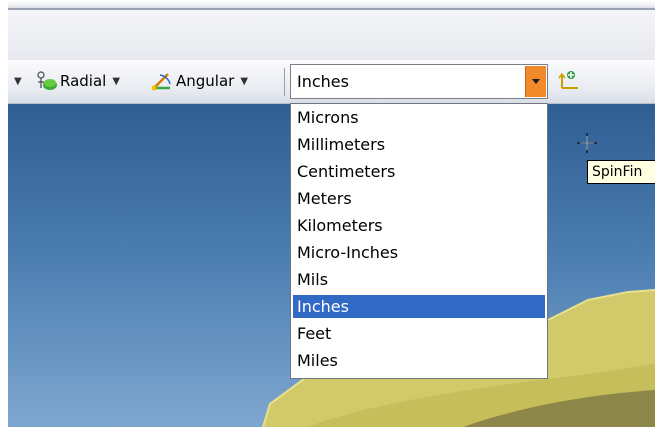  Describe the element at coordinates (419, 171) in the screenshot. I see `option-centimeters: Centimeters` at that location.